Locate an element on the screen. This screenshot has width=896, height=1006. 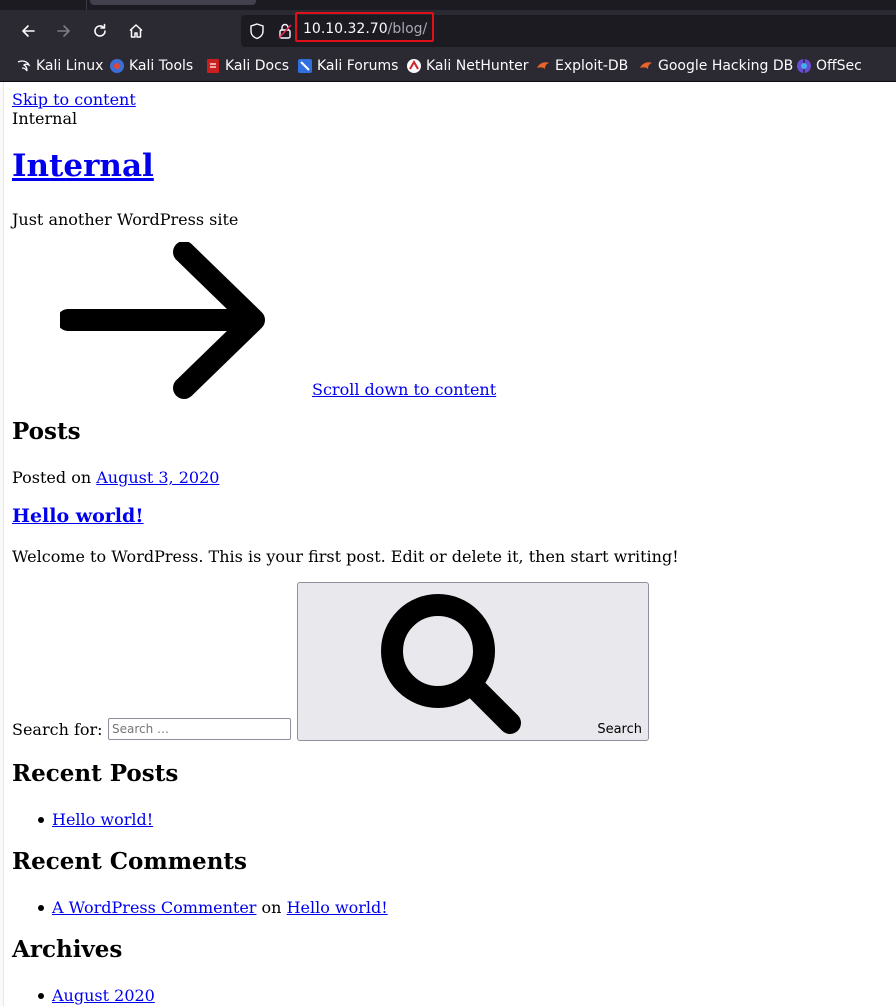
kali-dragon-icon is located at coordinates (24, 66).